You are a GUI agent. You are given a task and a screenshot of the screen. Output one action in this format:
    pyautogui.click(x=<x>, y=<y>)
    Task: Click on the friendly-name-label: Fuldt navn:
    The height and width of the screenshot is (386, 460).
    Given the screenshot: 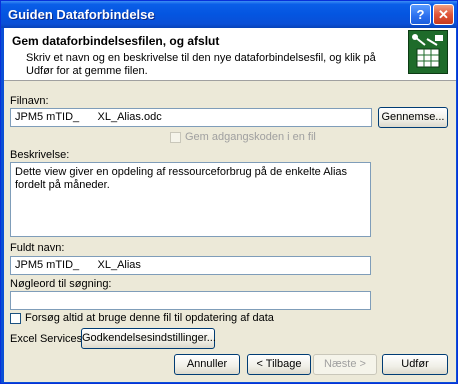 What is the action you would take?
    pyautogui.click(x=37, y=248)
    